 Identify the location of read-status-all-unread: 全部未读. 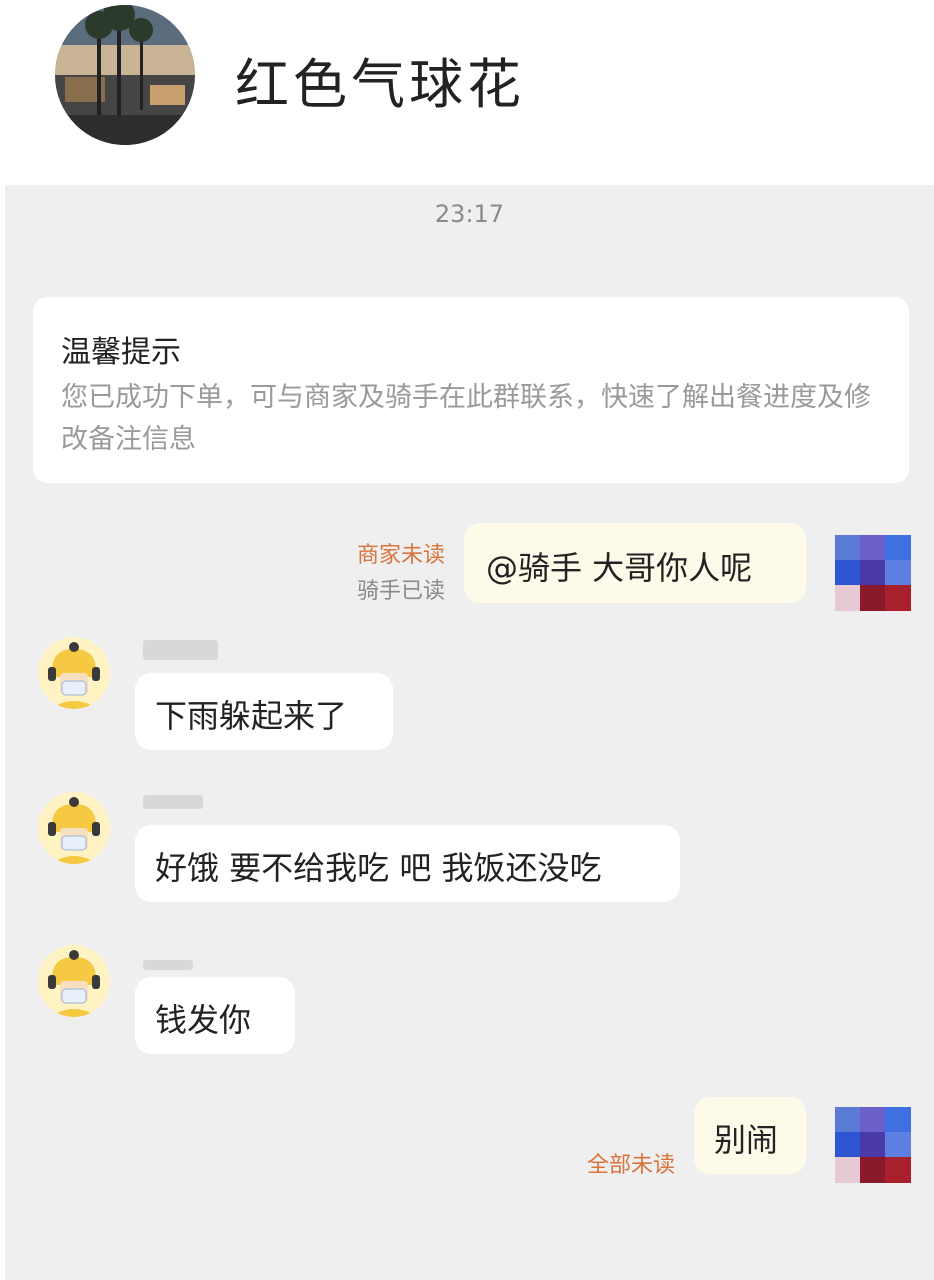
(630, 1165).